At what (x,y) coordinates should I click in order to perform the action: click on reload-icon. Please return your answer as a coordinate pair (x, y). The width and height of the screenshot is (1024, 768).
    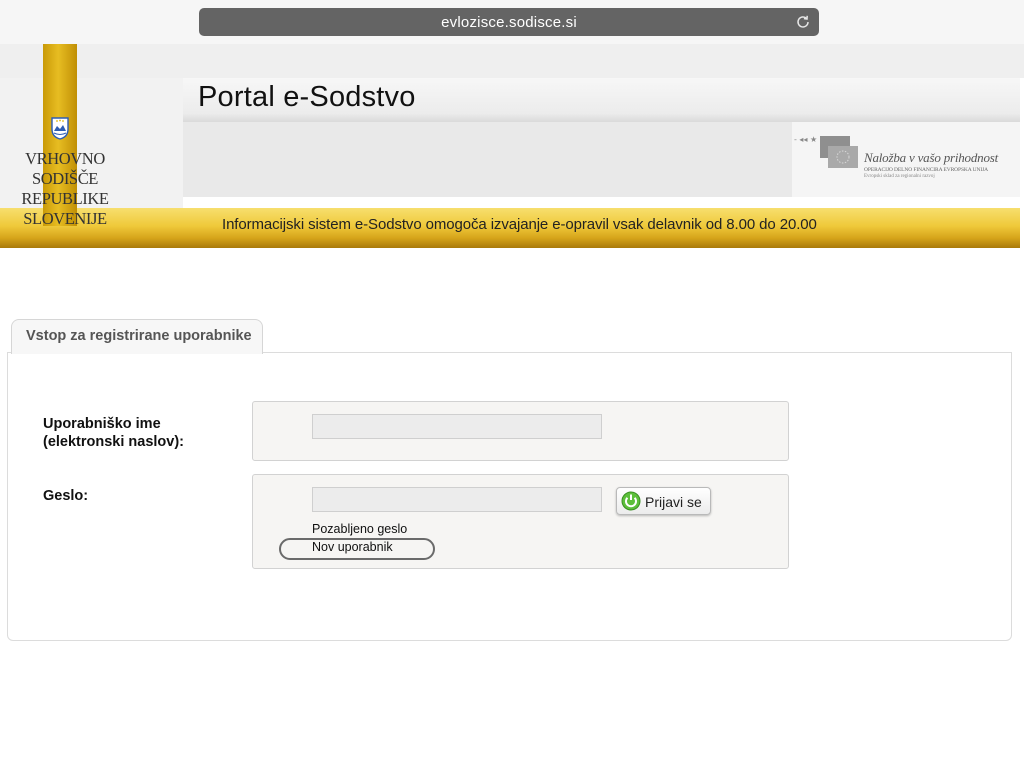
    Looking at the image, I should click on (803, 22).